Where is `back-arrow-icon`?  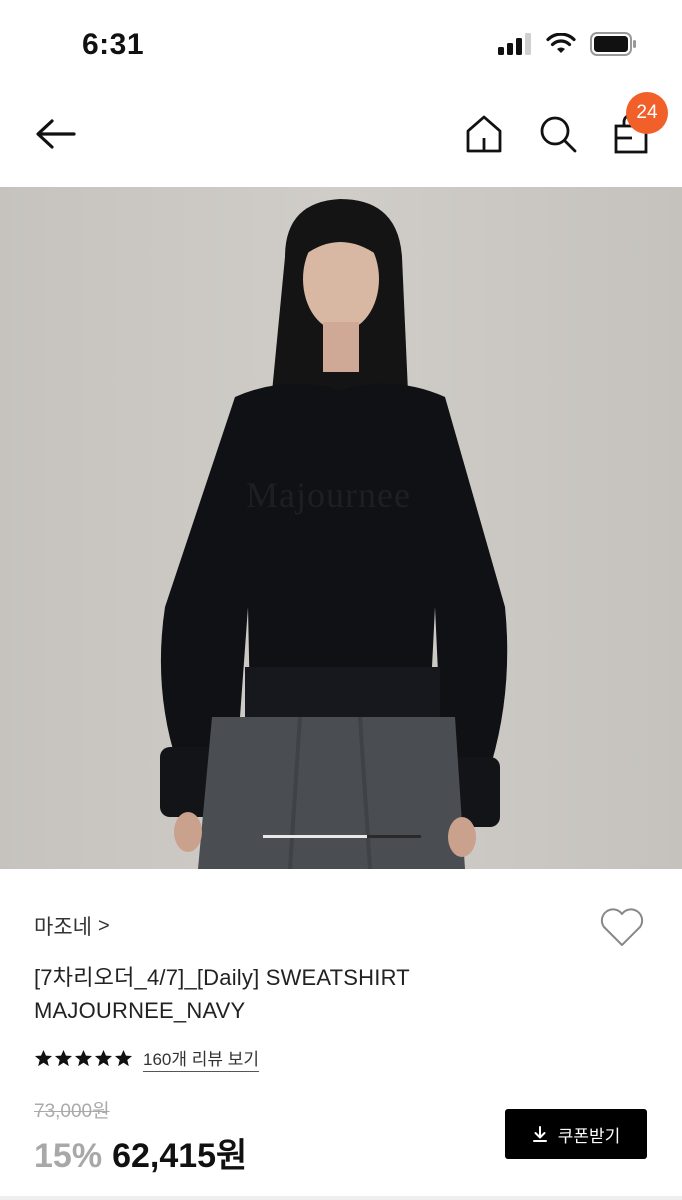
back-arrow-icon is located at coordinates (56, 134).